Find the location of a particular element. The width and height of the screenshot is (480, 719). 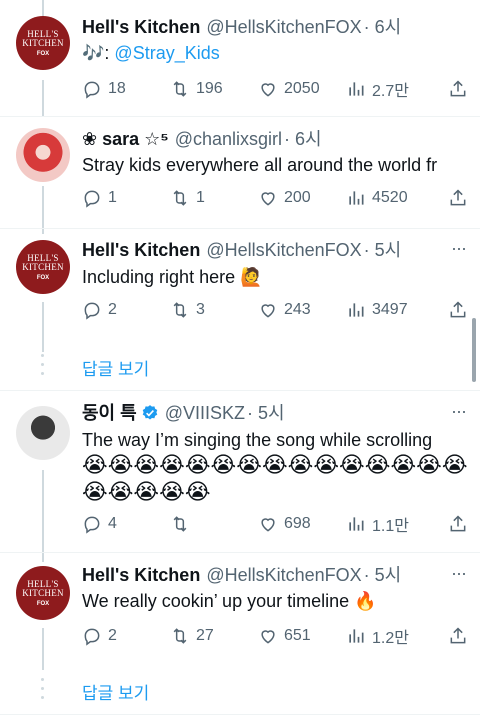

retweet-button: 196 is located at coordinates (214, 89).